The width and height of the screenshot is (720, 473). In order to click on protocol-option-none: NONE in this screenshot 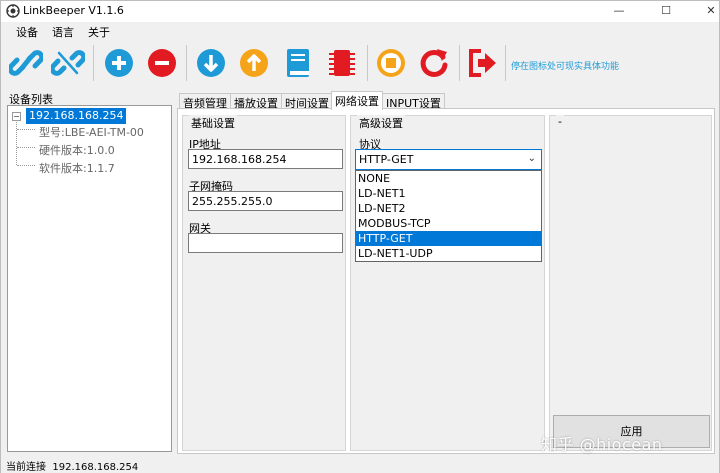, I will do `click(448, 178)`.